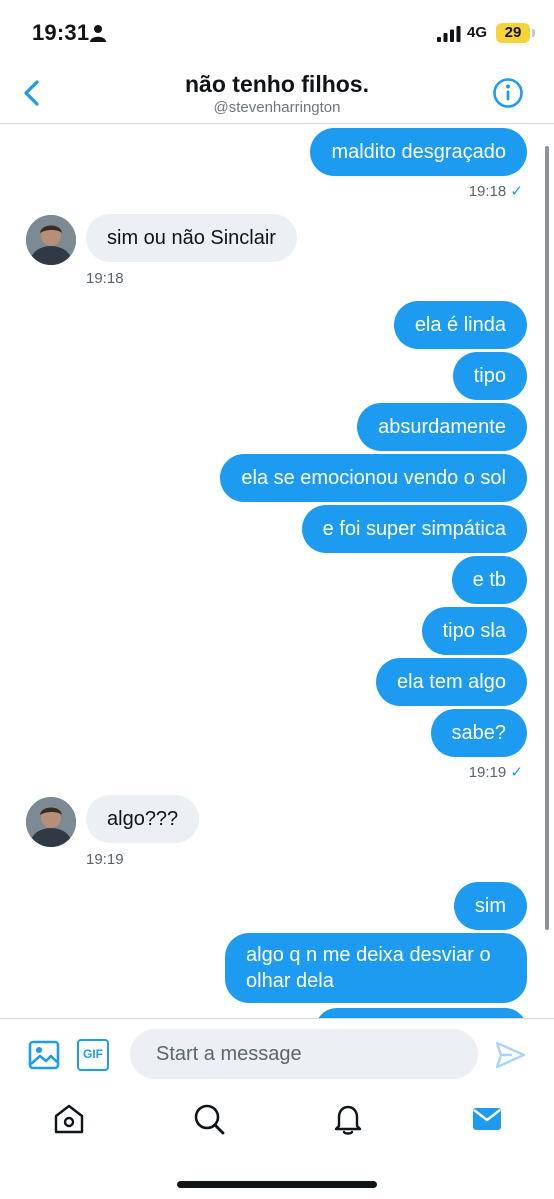 This screenshot has width=554, height=1199. What do you see at coordinates (304, 1054) in the screenshot?
I see `message-input` at bounding box center [304, 1054].